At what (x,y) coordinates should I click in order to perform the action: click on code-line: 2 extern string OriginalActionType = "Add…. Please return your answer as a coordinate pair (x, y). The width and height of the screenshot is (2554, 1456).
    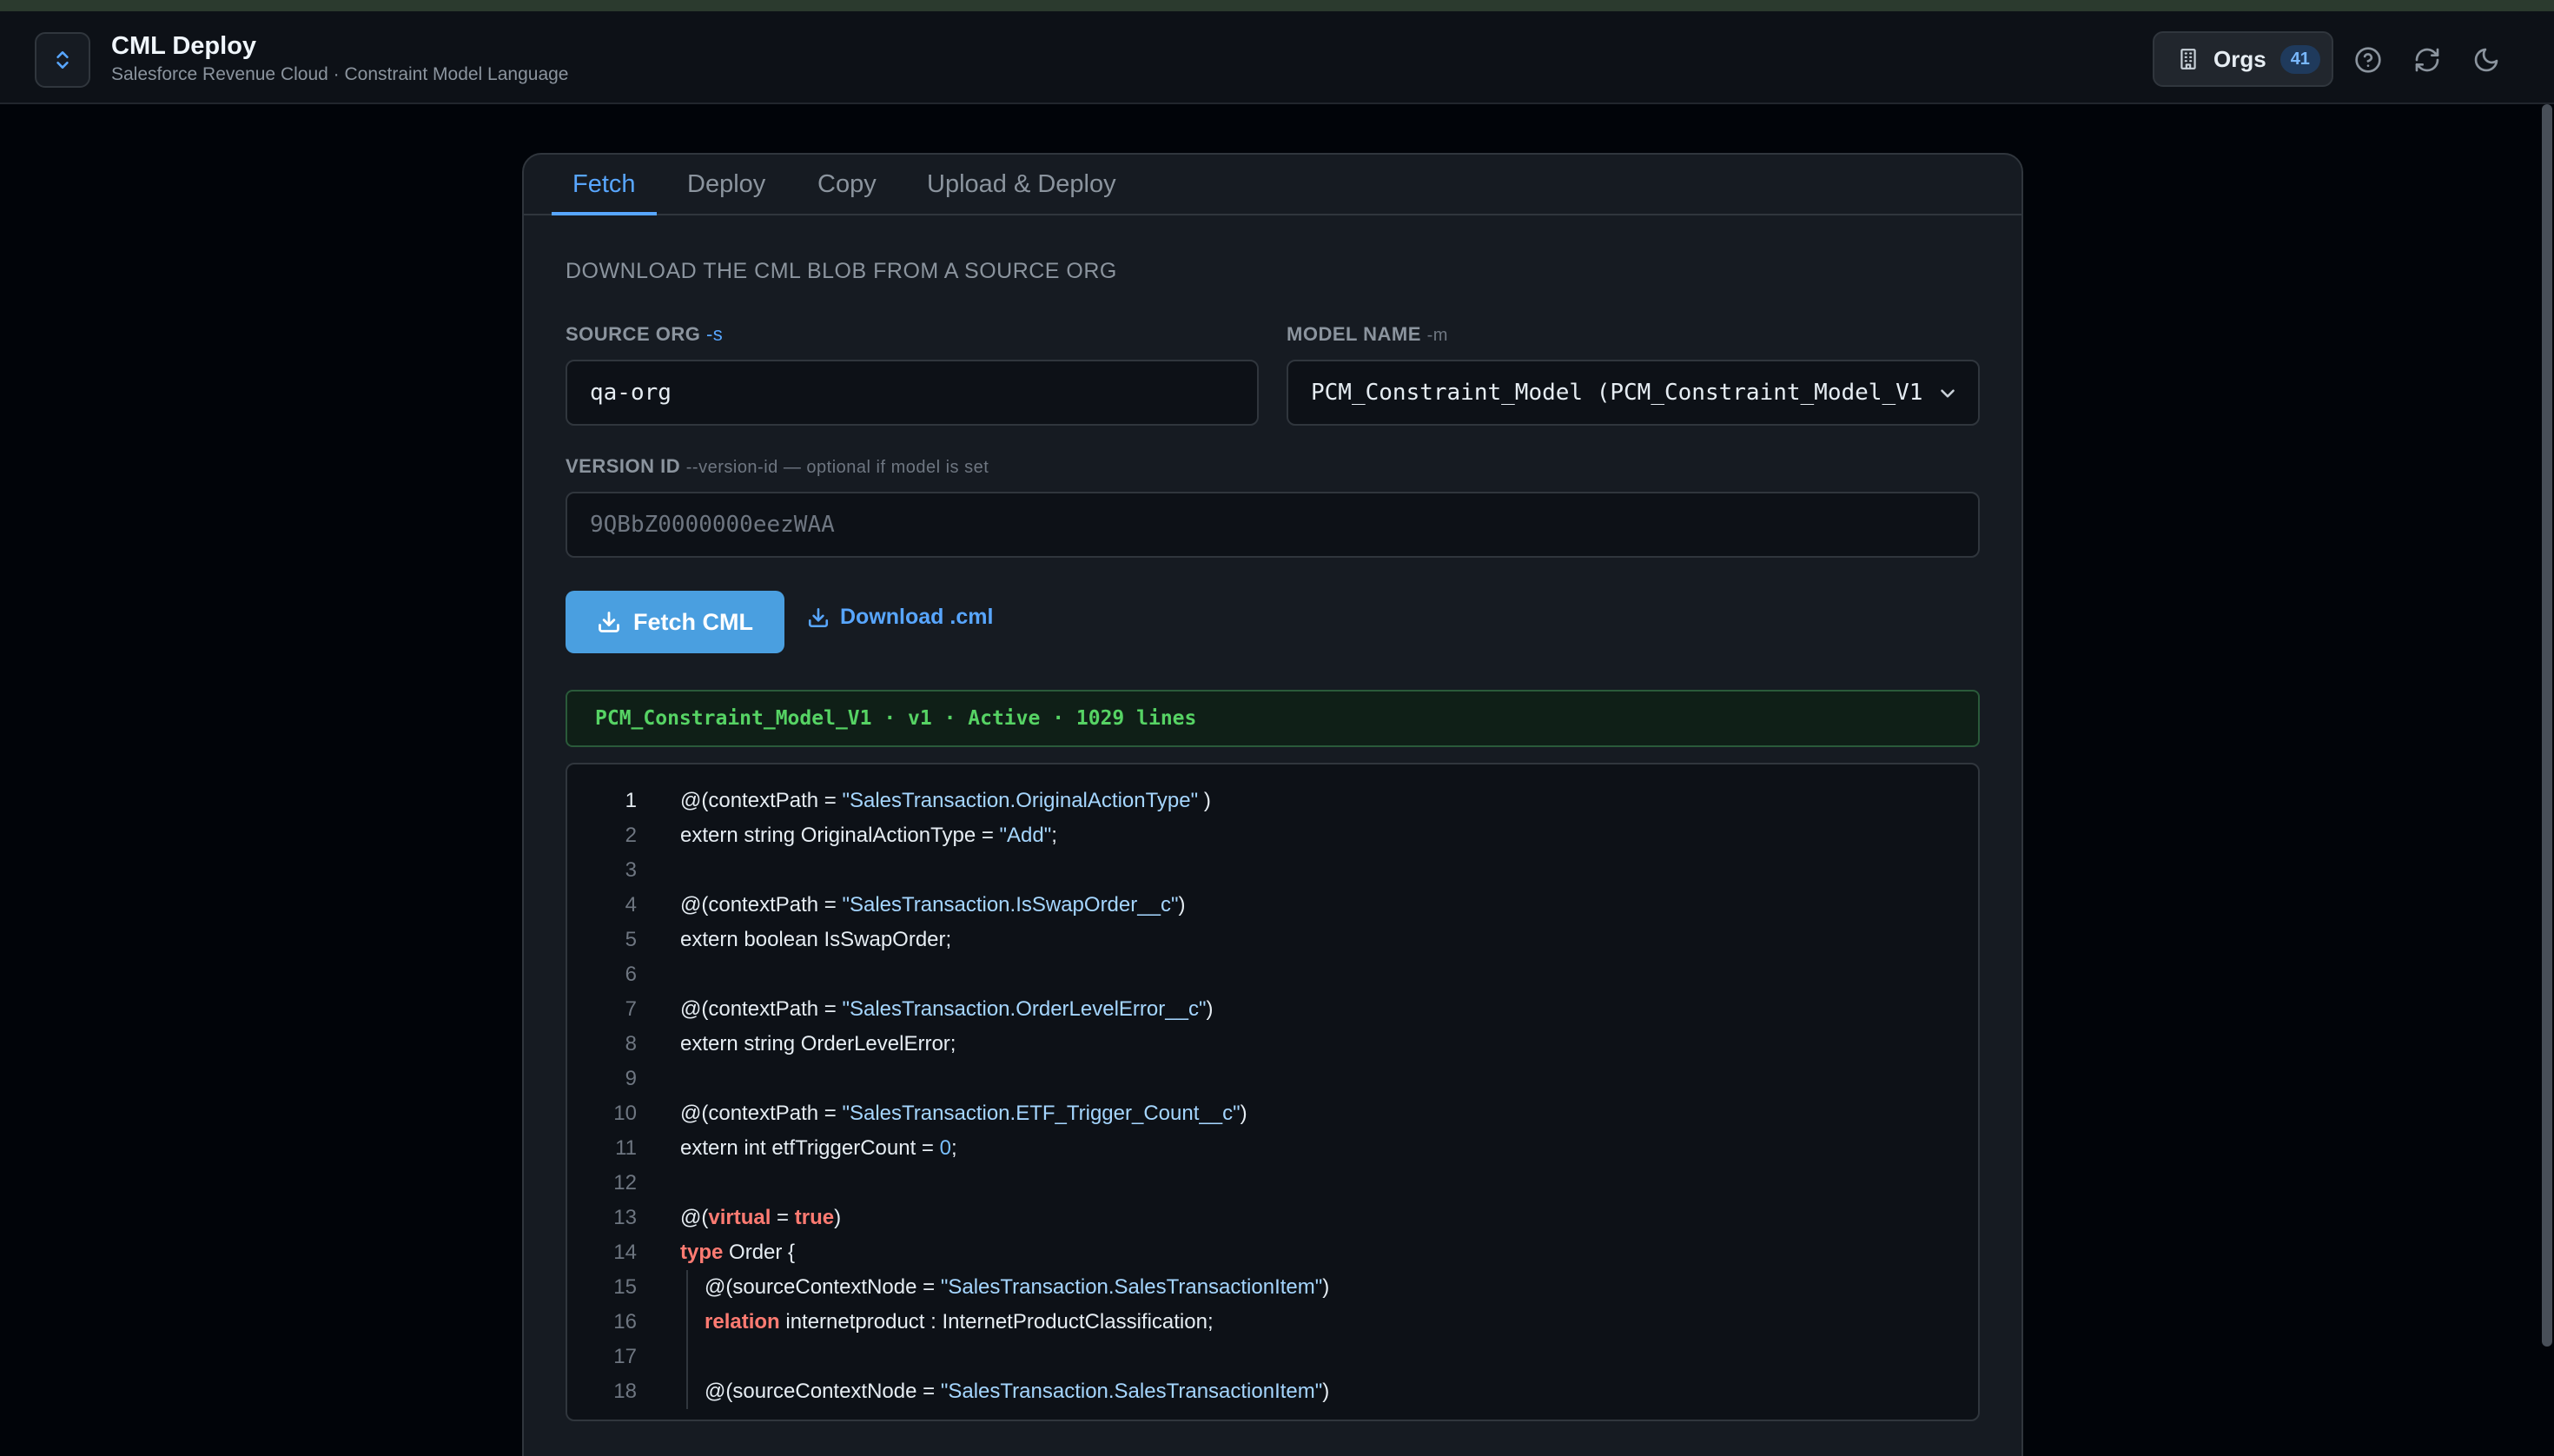
    Looking at the image, I should click on (1273, 835).